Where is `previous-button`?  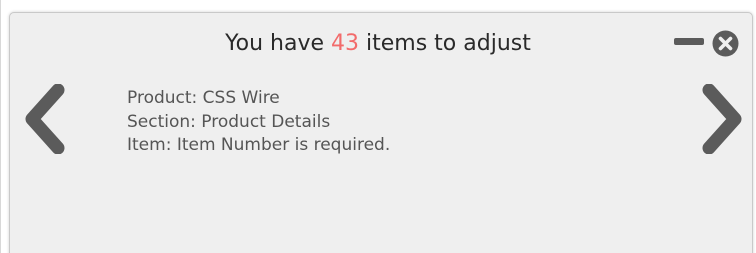
previous-button is located at coordinates (45, 119).